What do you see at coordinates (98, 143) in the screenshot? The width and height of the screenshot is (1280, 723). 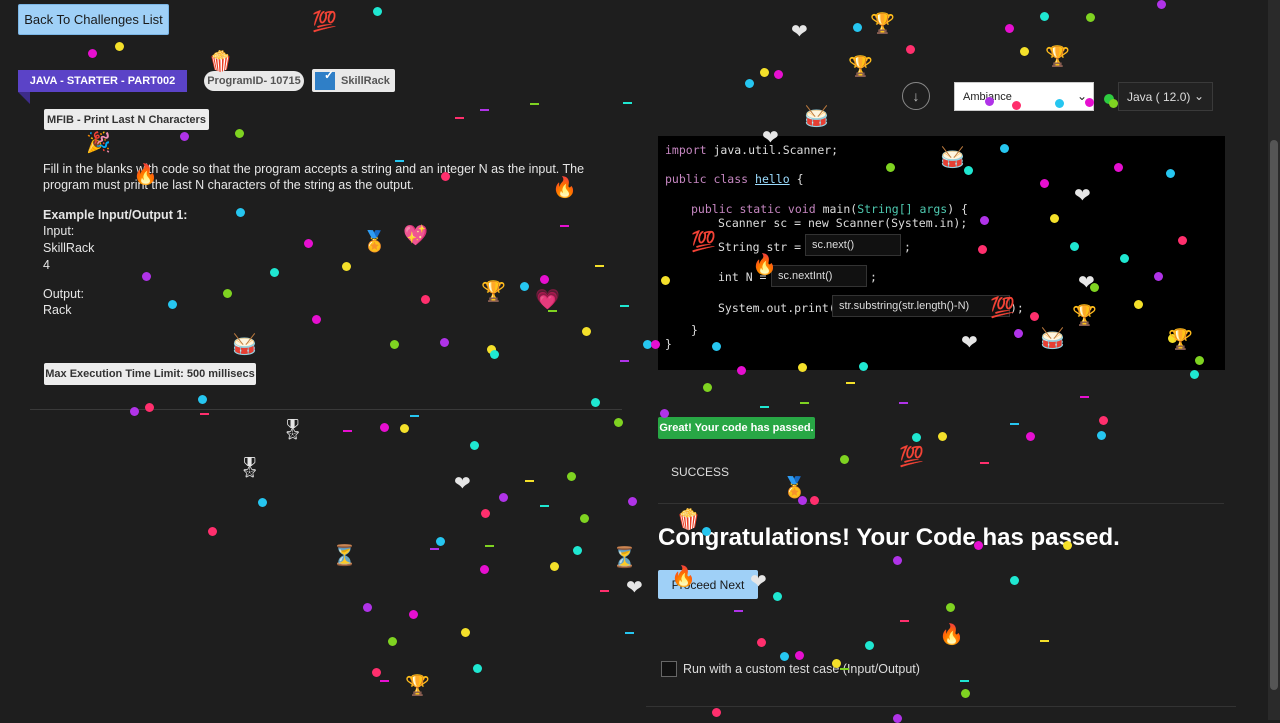 I see `confetti-emoji-icon: 🎉` at bounding box center [98, 143].